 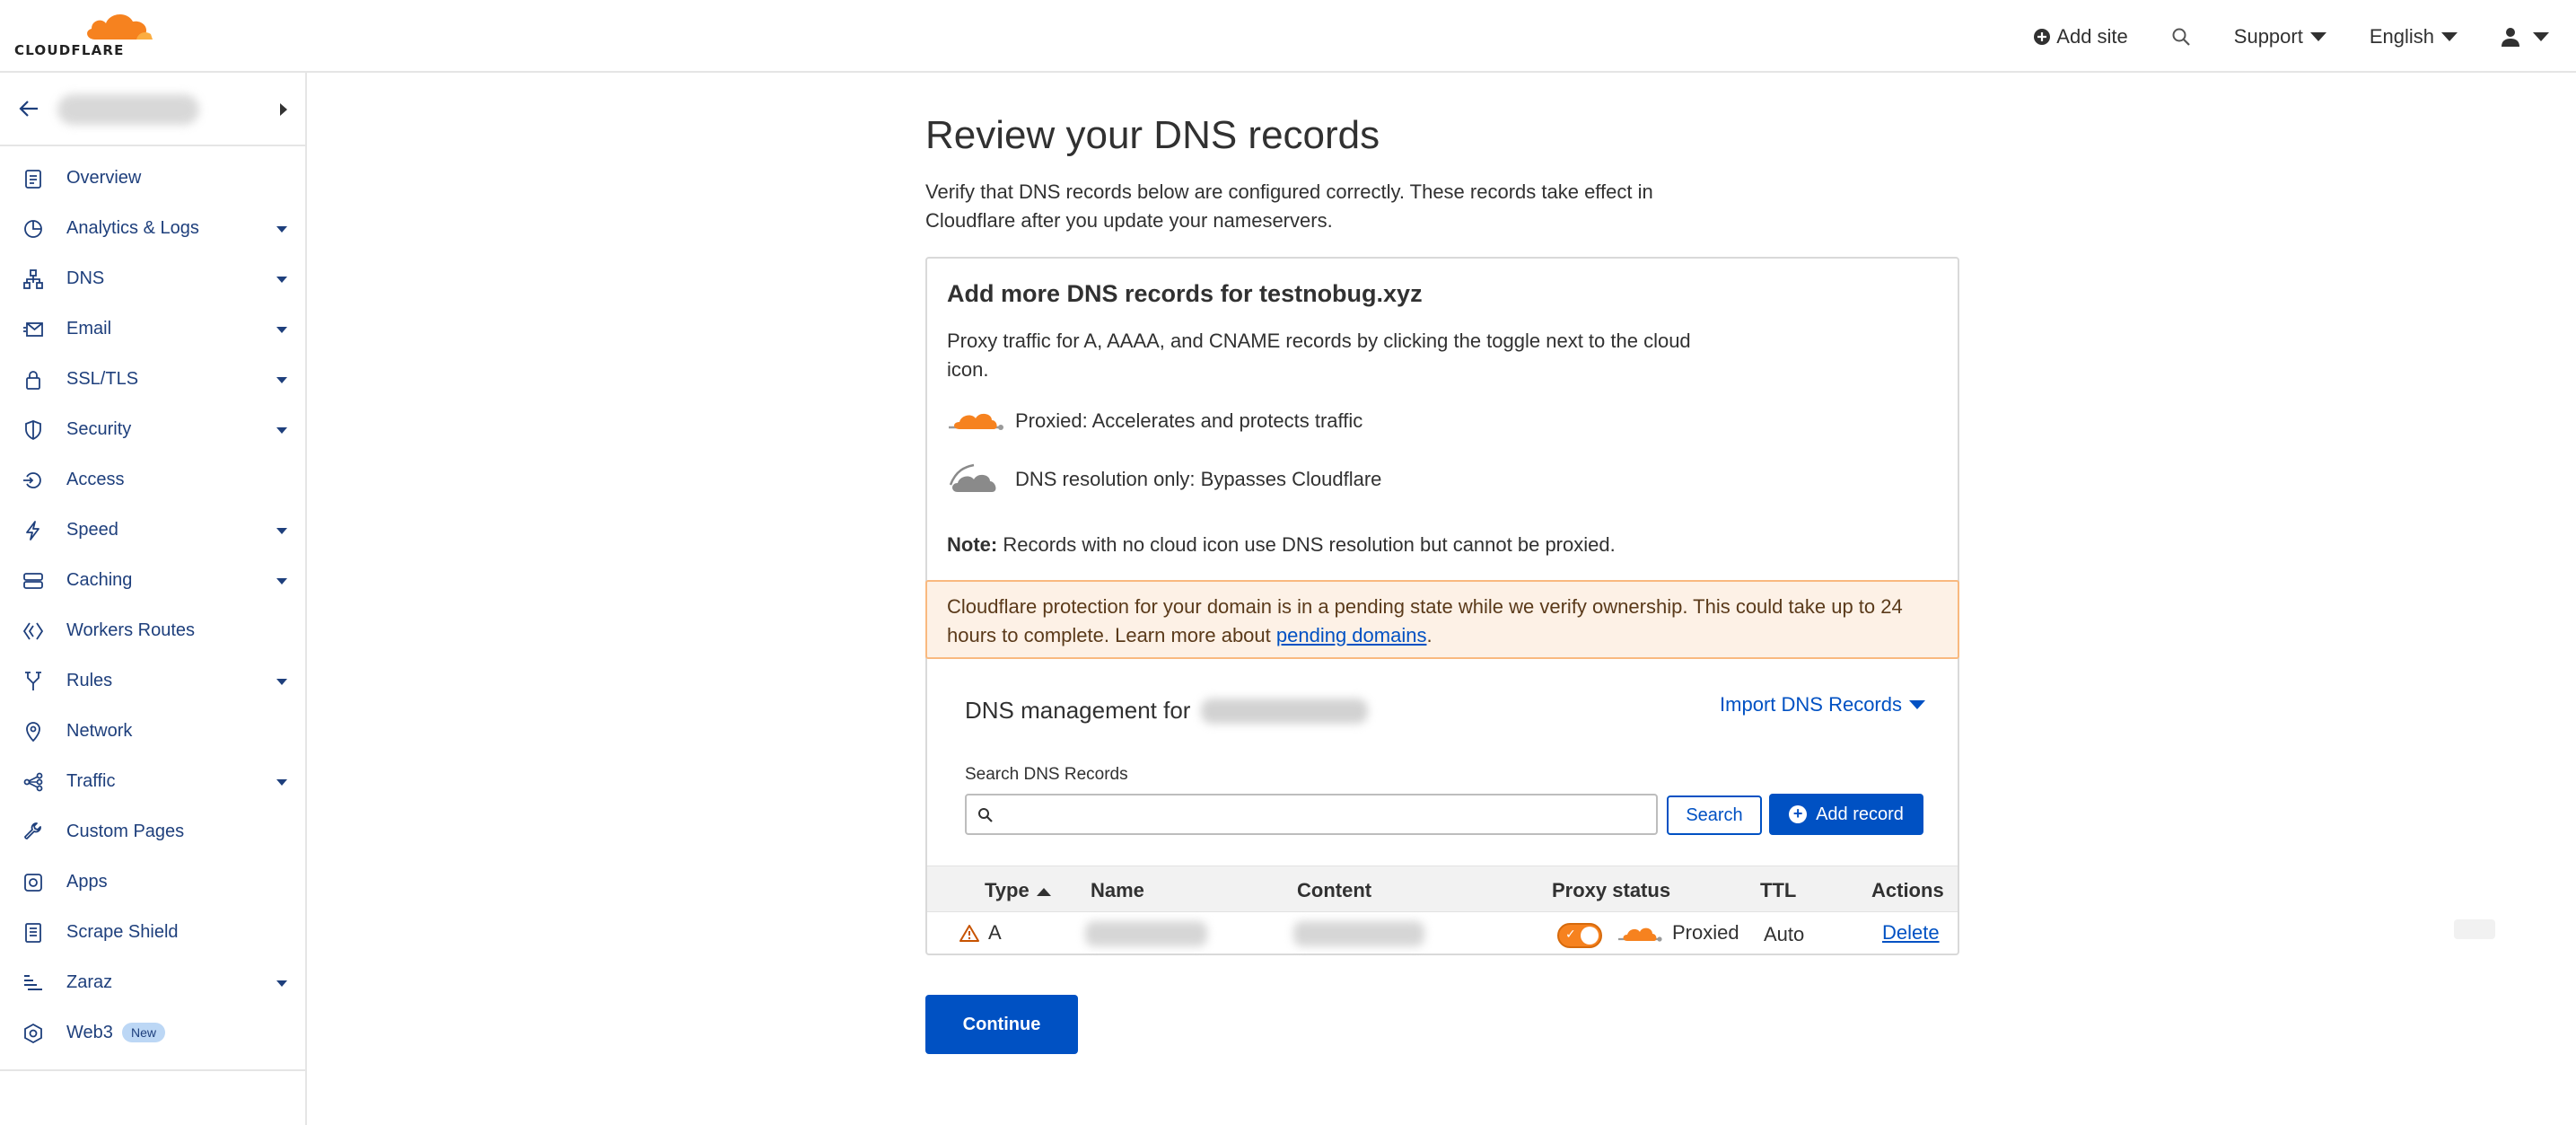 I want to click on proxy-status-label: Proxied, so click(x=1705, y=932).